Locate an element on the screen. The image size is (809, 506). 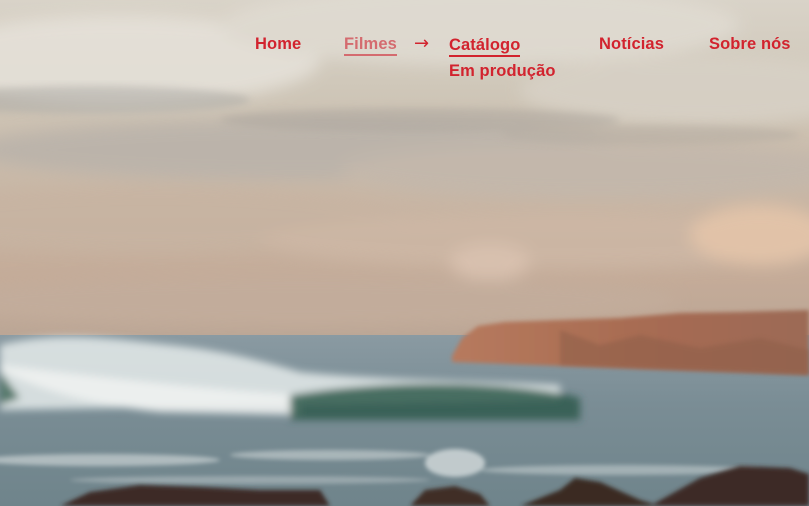
nav-sobre-nos-link: Sobre nós is located at coordinates (750, 44).